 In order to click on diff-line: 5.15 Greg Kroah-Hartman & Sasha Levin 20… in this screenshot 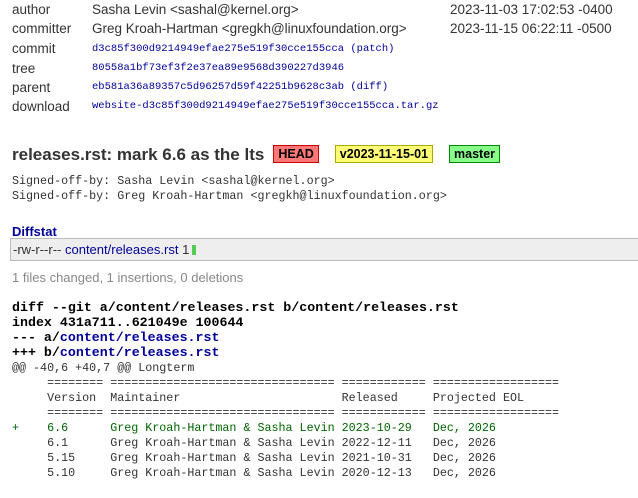, I will do `click(254, 458)`.